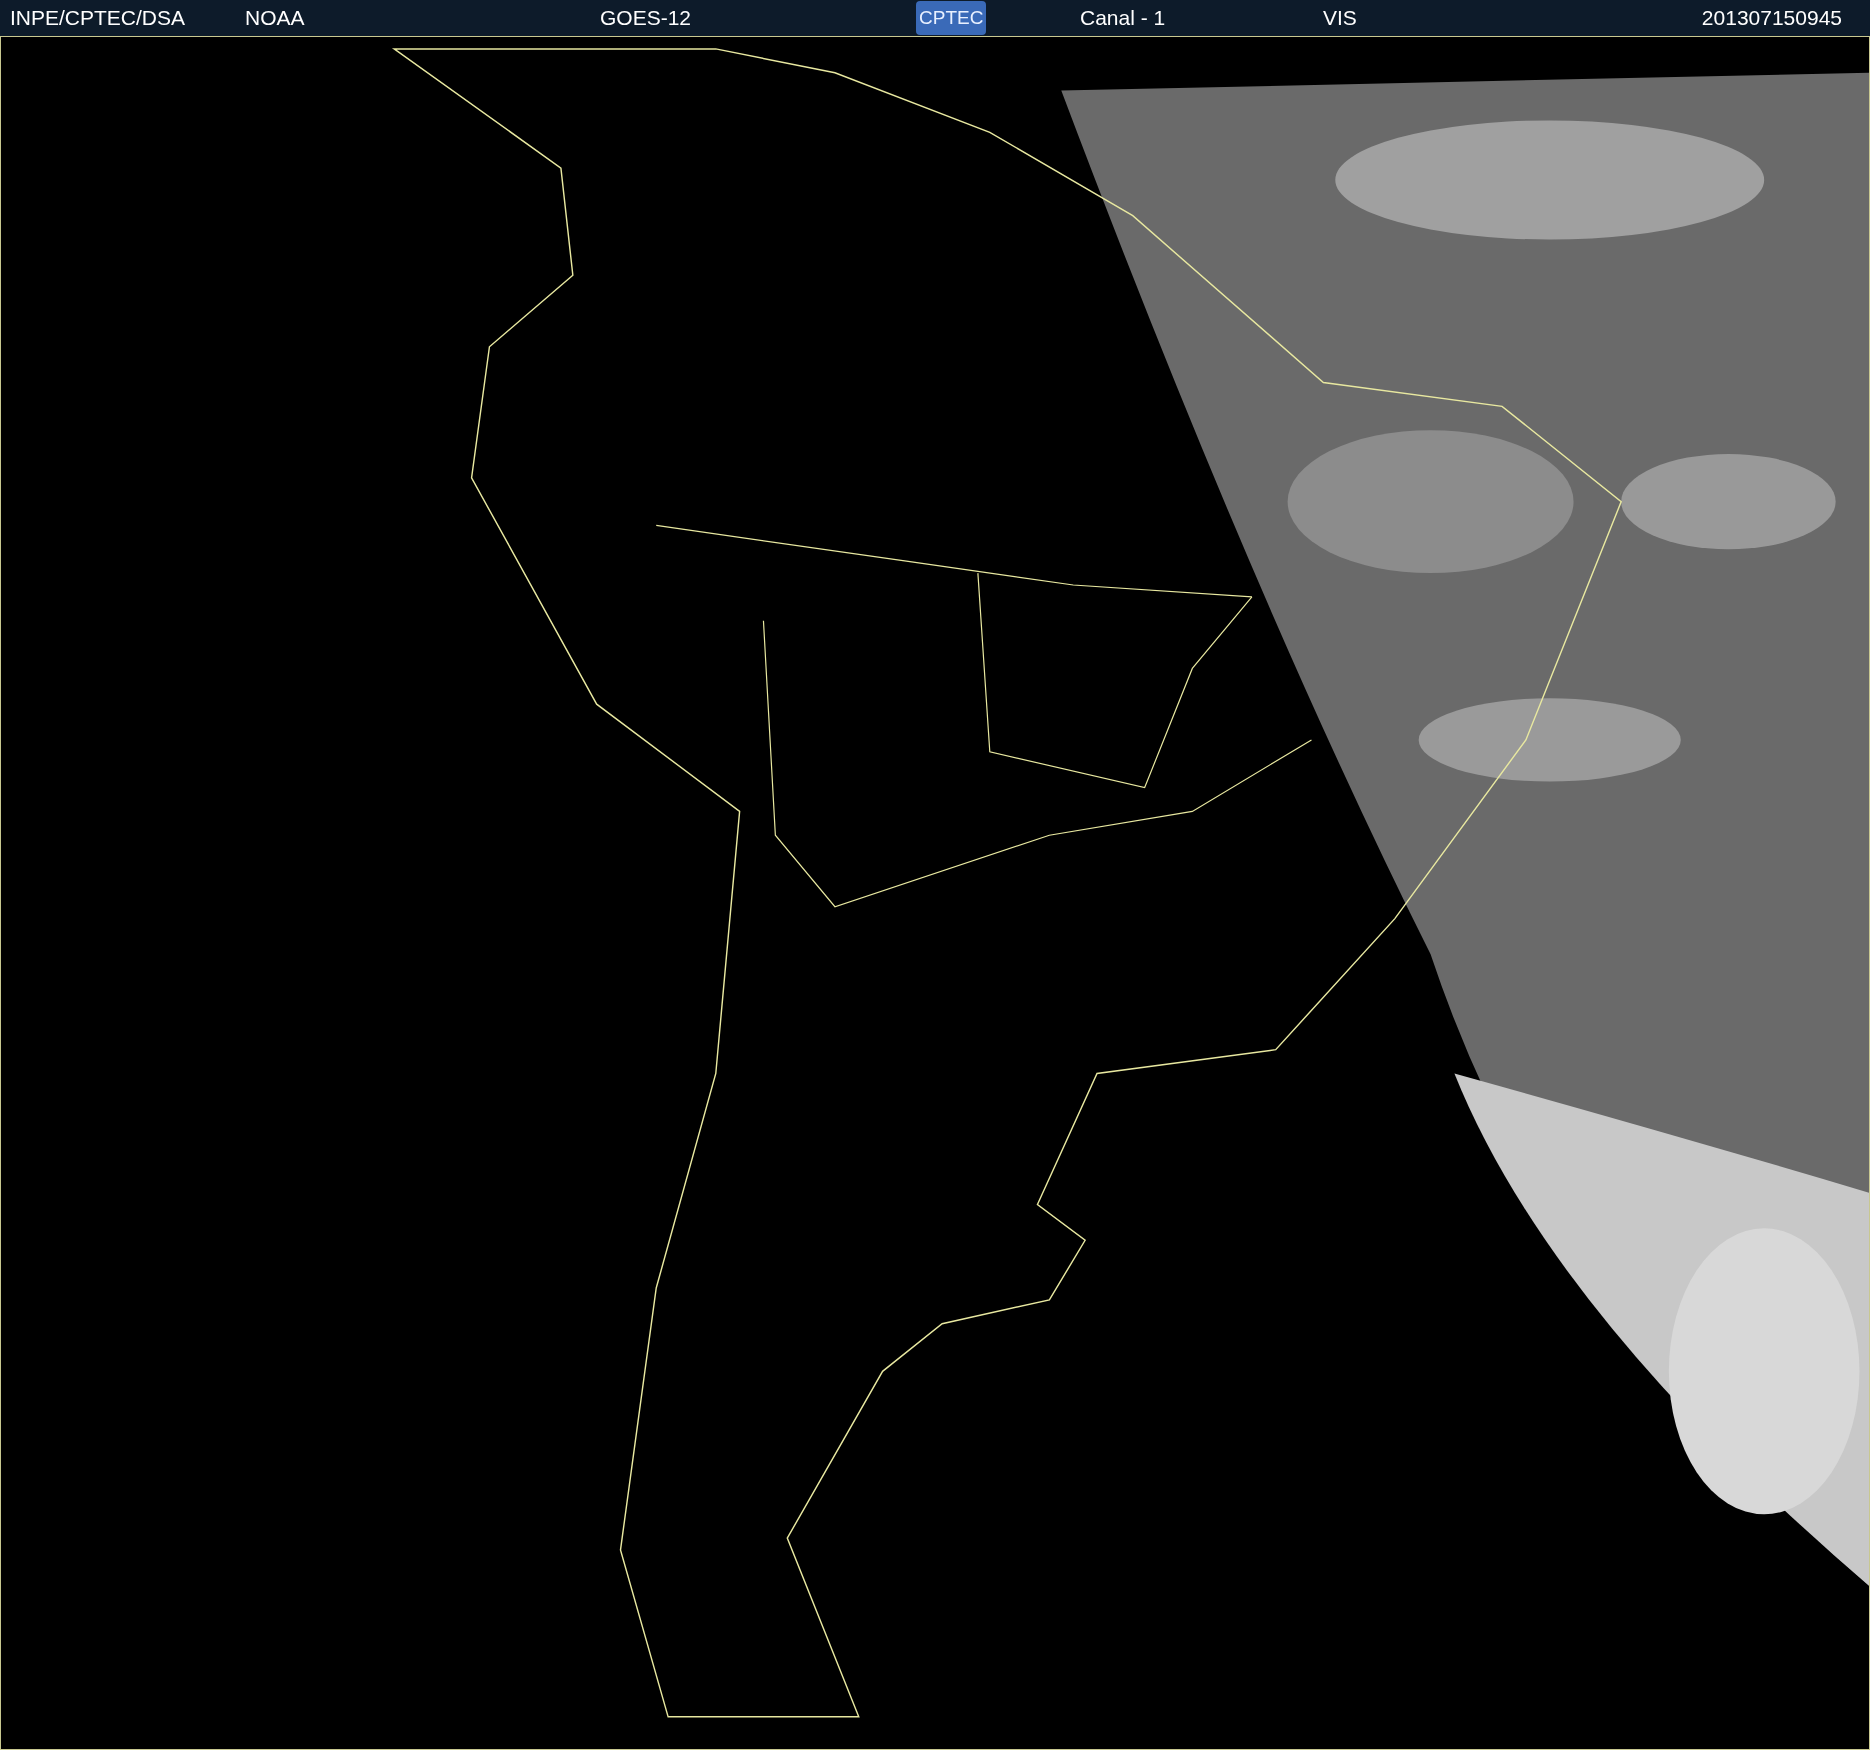 This screenshot has height=1750, width=1870. Describe the element at coordinates (951, 18) in the screenshot. I see `logo: CPTEC` at that location.